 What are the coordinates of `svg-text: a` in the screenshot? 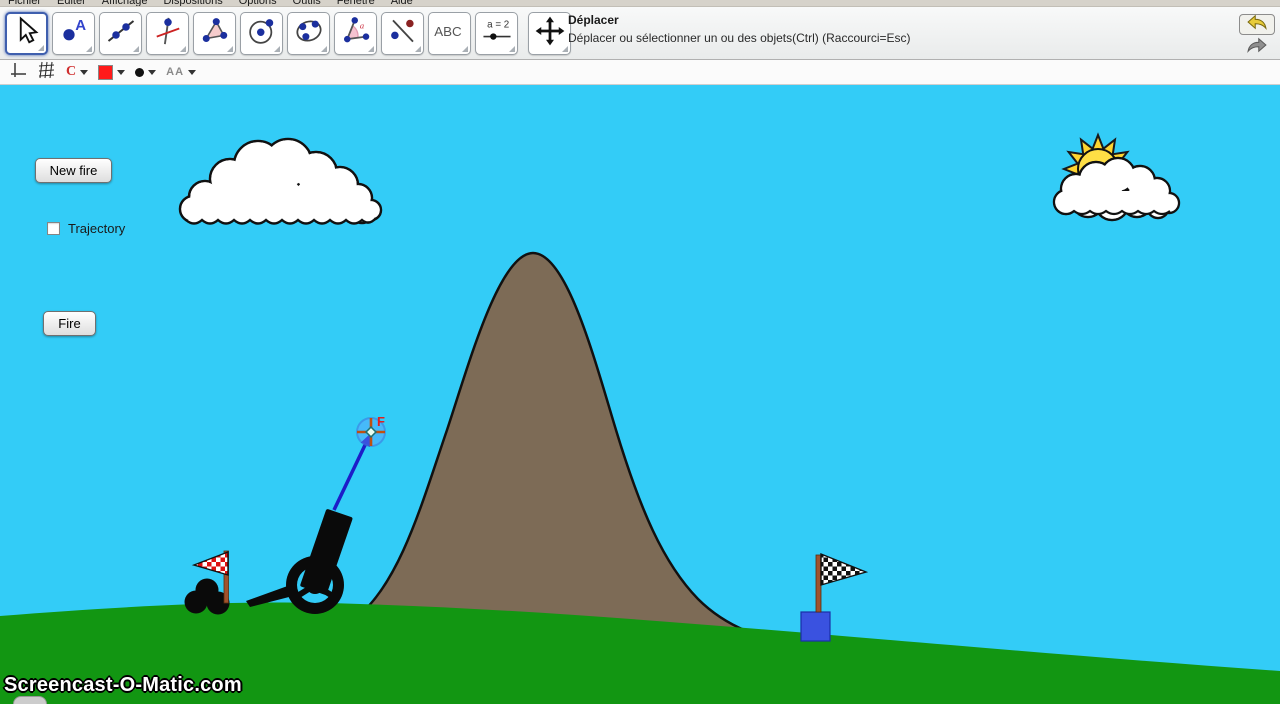 It's located at (361, 26).